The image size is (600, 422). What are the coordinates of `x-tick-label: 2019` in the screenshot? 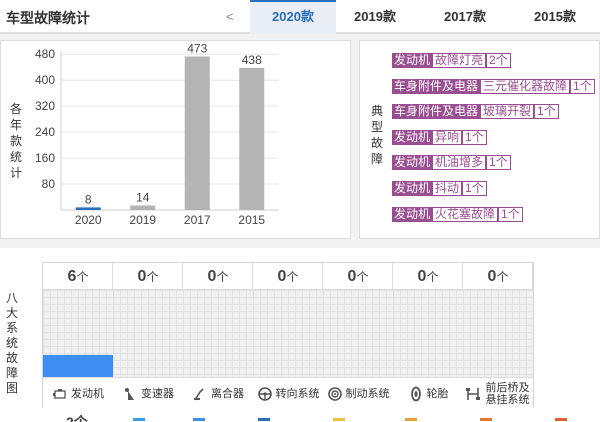 It's located at (142, 220).